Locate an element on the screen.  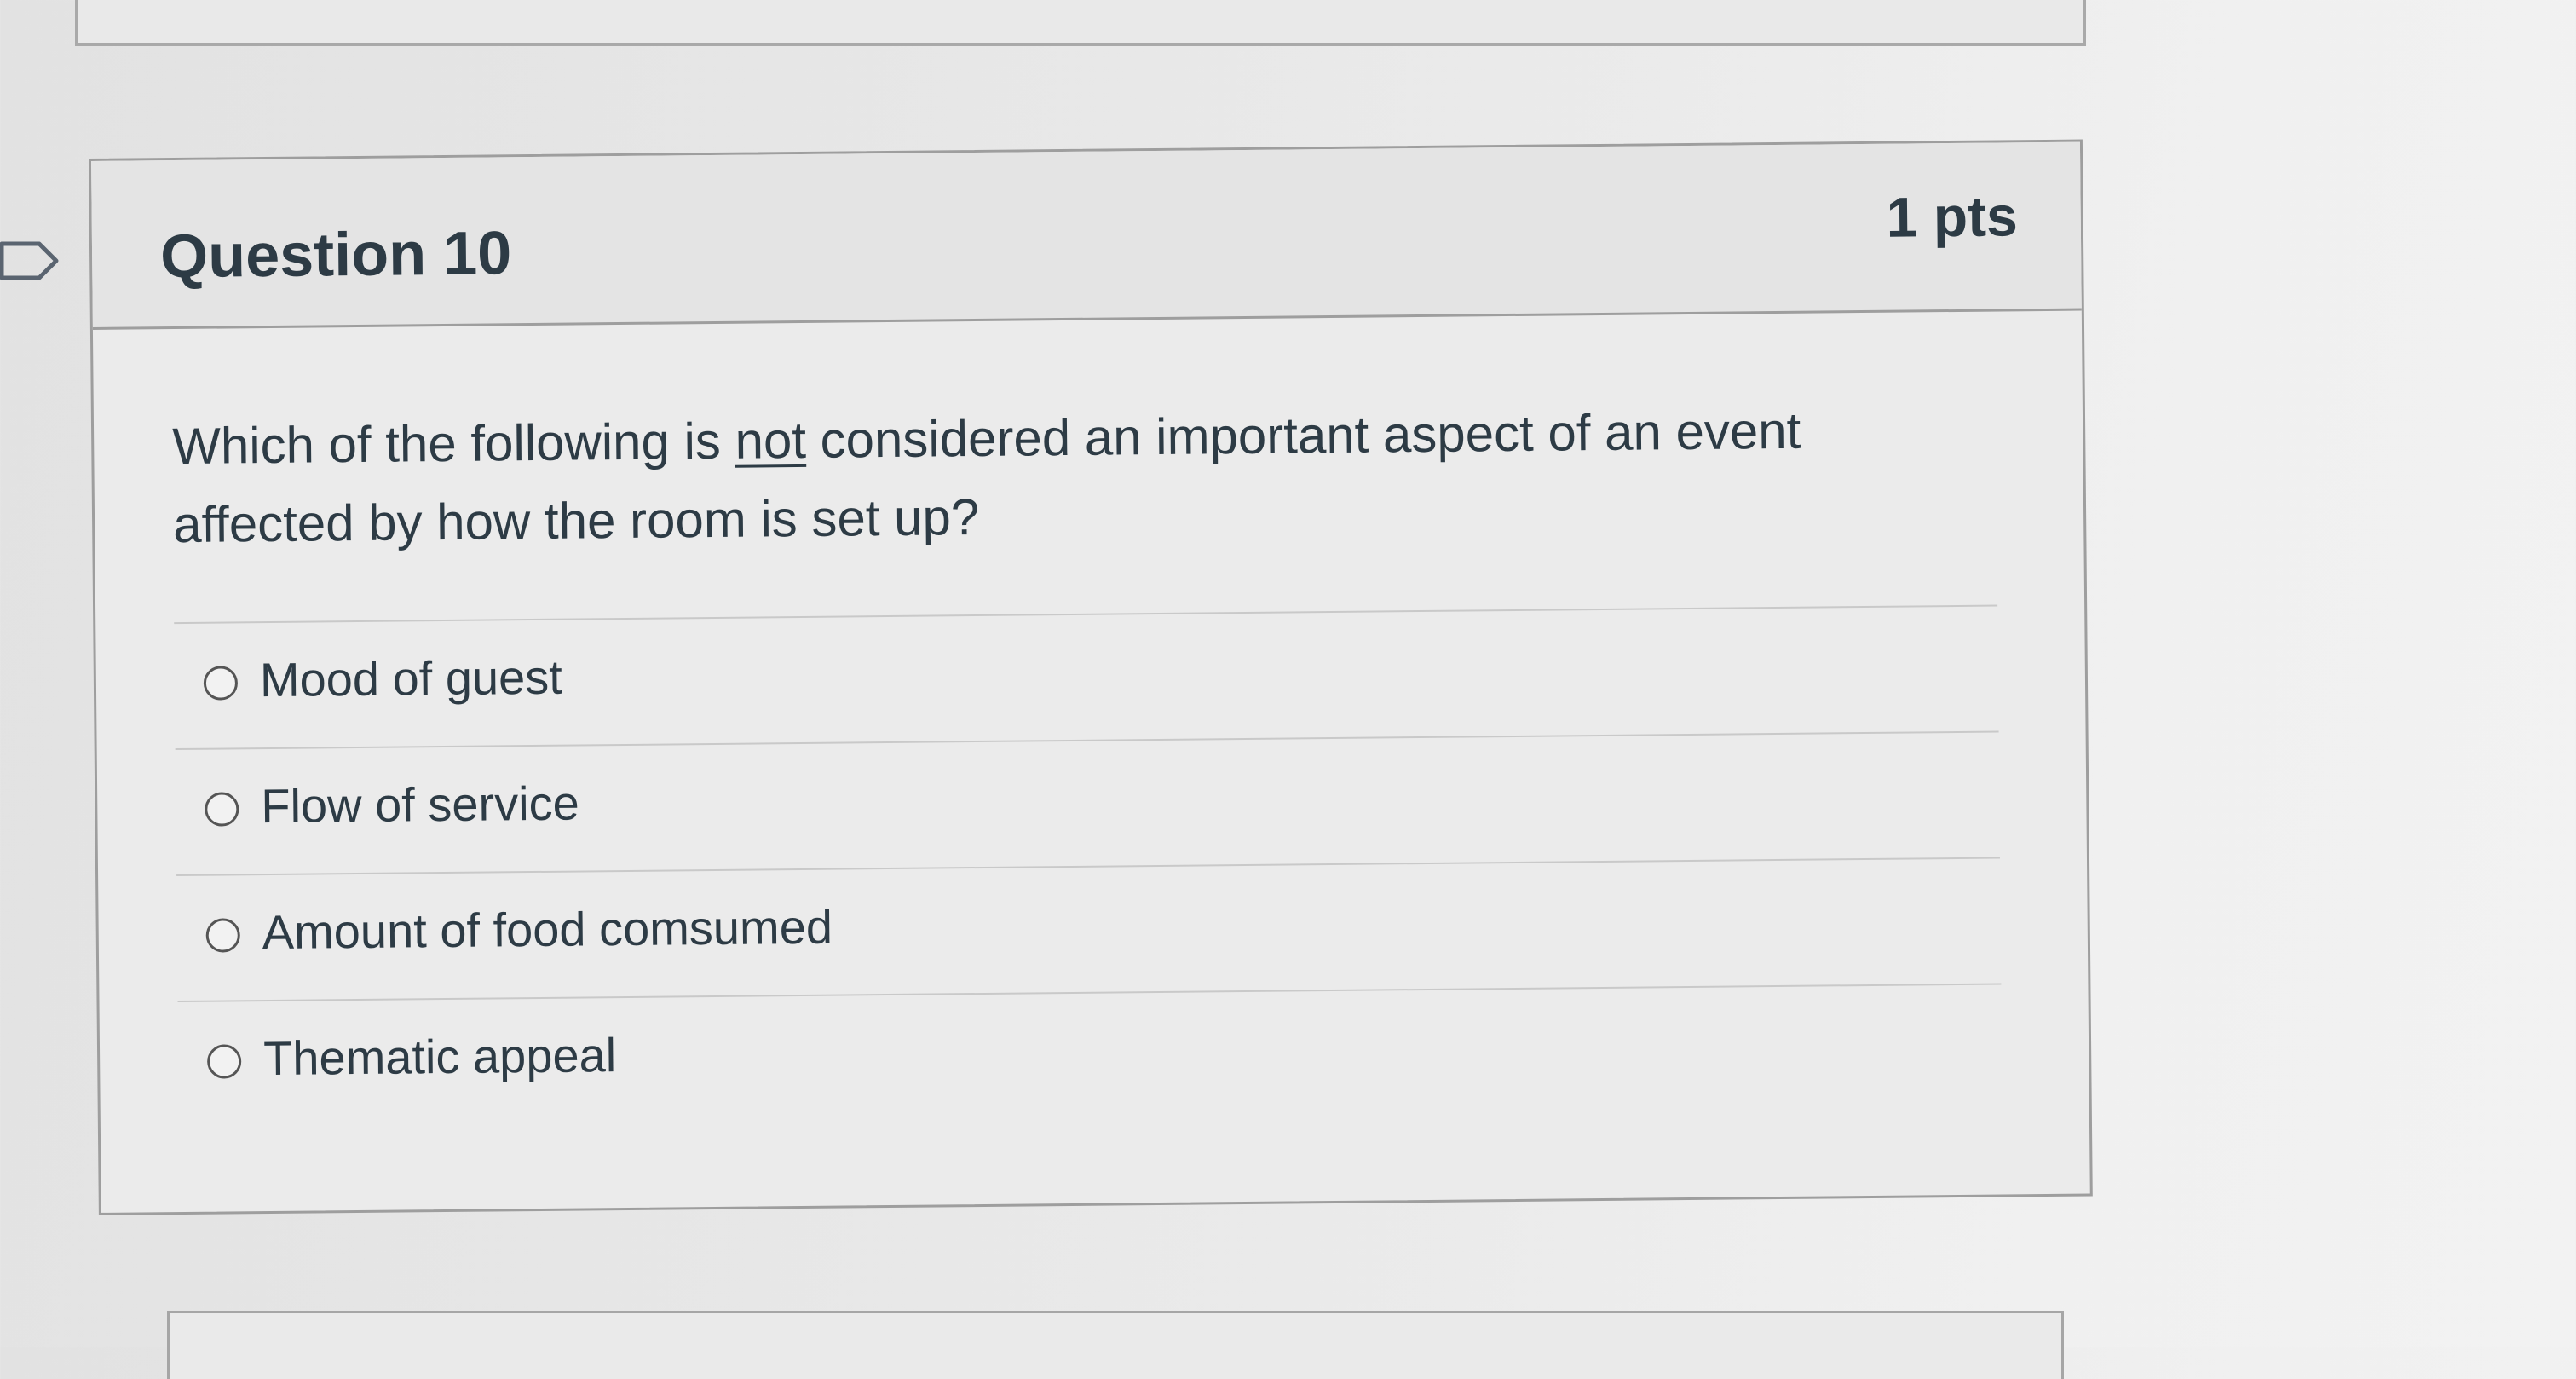
previous-question-card is located at coordinates (1080, 23).